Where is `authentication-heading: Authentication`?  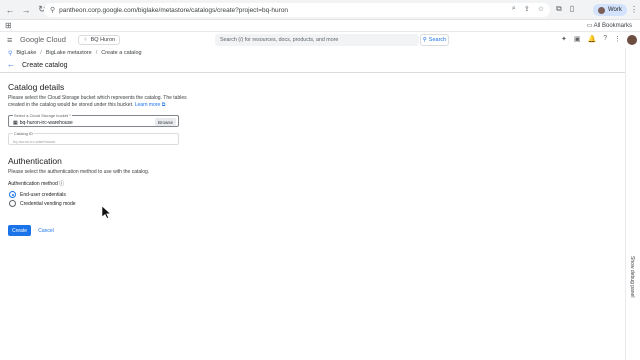
authentication-heading: Authentication is located at coordinates (35, 161).